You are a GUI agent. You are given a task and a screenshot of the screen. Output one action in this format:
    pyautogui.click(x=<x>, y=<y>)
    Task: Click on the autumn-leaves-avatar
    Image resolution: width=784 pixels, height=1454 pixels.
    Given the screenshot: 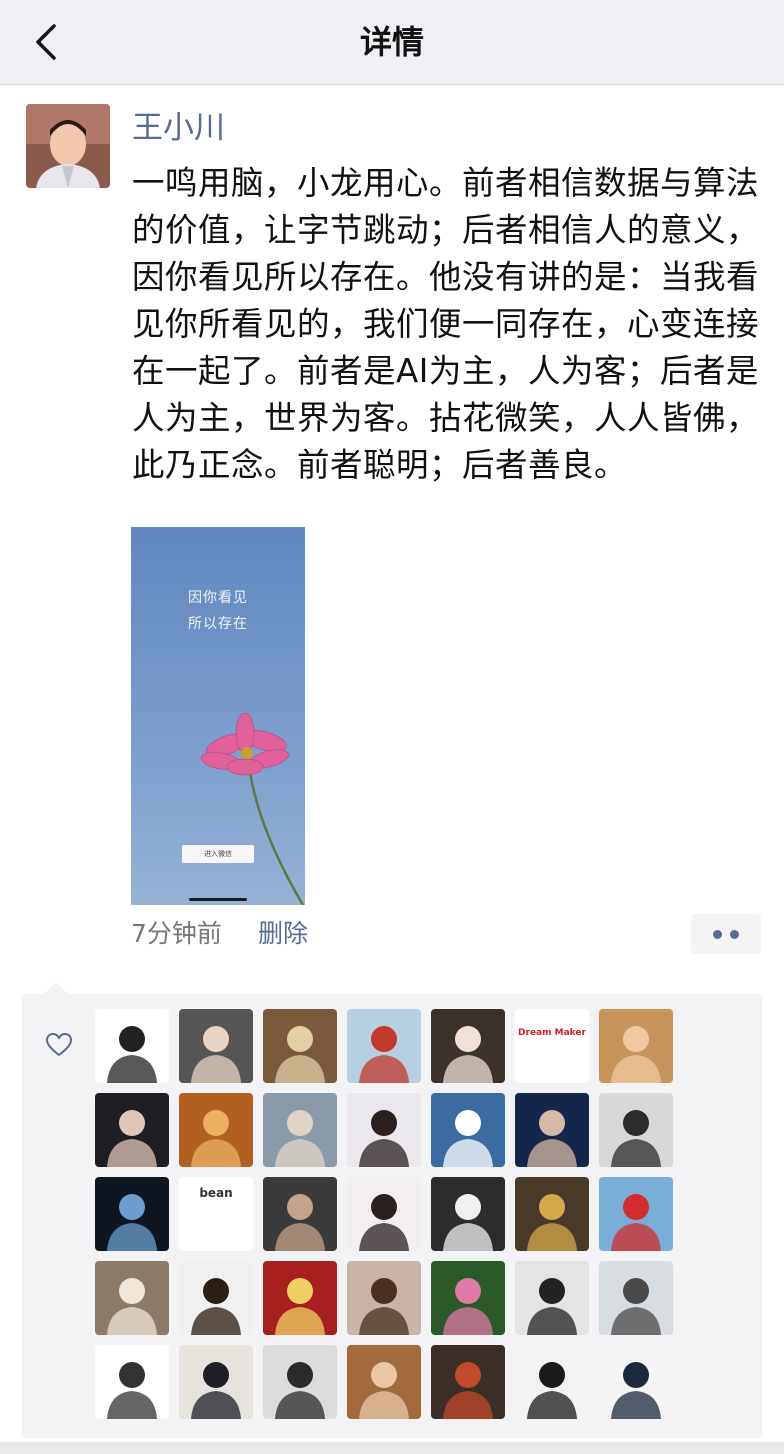 What is the action you would take?
    pyautogui.click(x=216, y=1130)
    